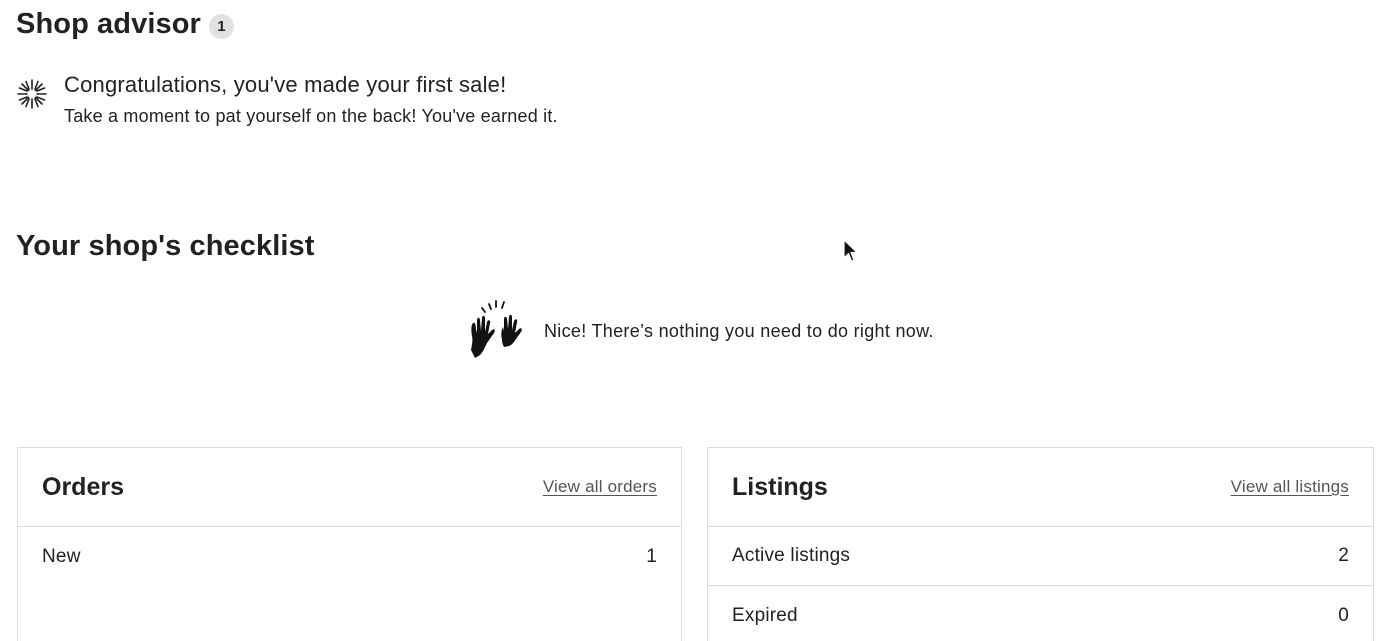  I want to click on orders-card: Orders View all orders New 1, so click(349, 544).